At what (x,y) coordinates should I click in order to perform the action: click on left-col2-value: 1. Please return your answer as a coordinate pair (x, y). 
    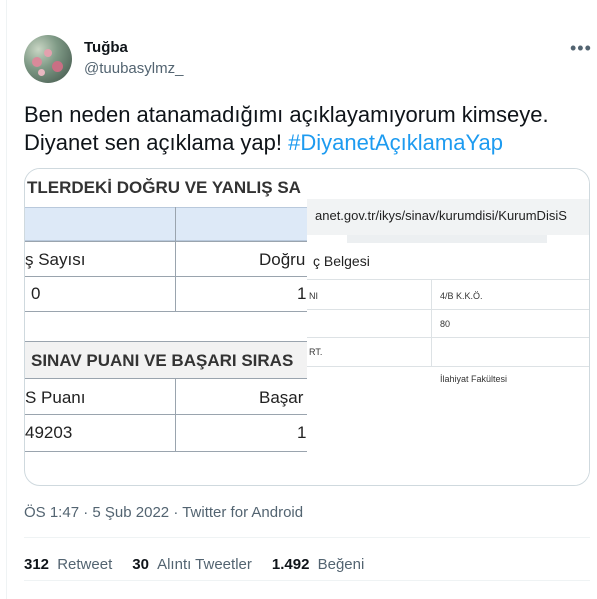
    Looking at the image, I should click on (302, 293).